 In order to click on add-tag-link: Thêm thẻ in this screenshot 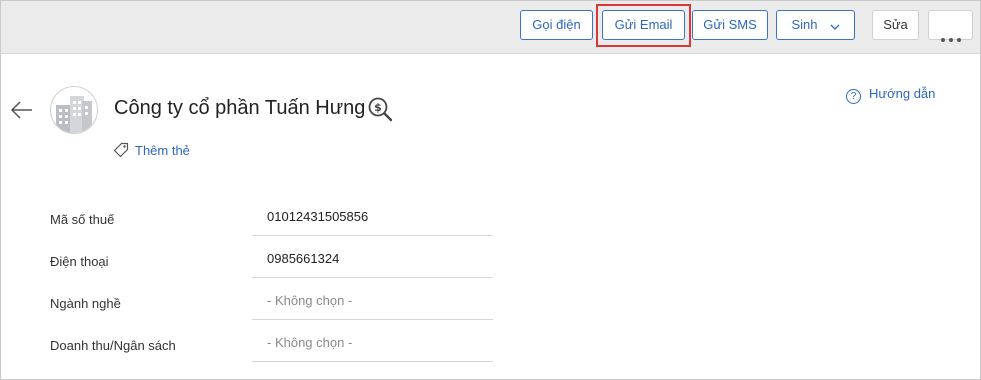, I will do `click(151, 150)`.